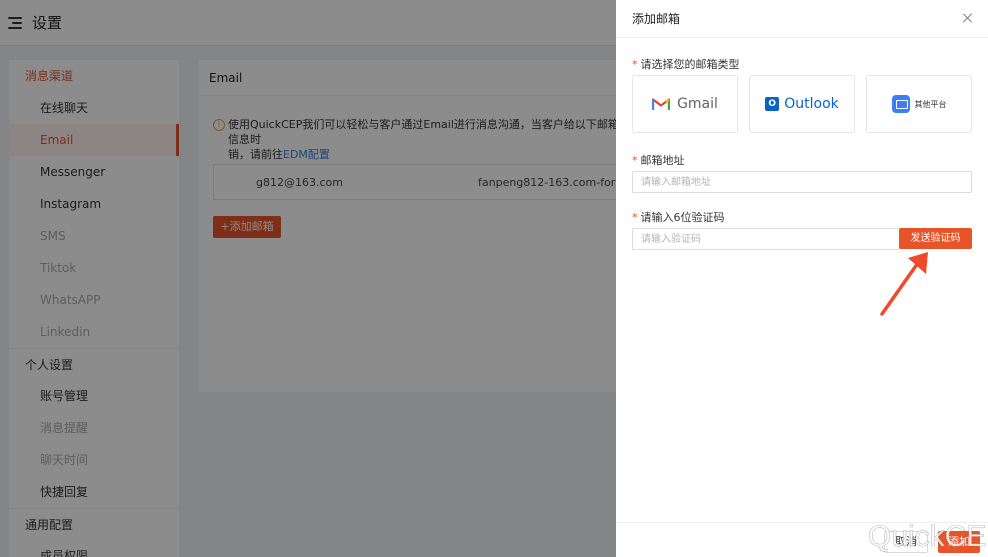  Describe the element at coordinates (935, 238) in the screenshot. I see `send-code-button: 发送验证码` at that location.